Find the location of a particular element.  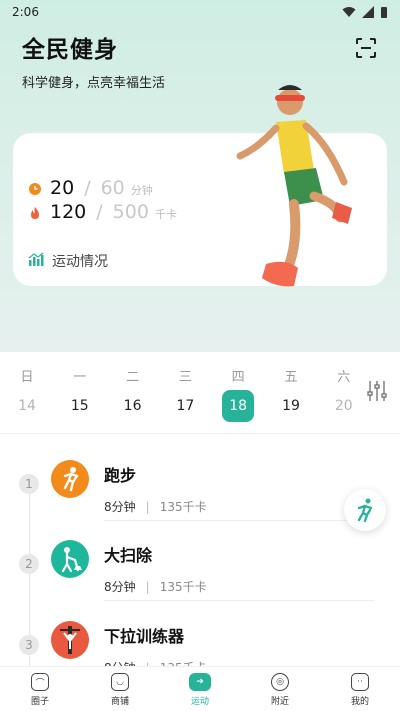

day-name: 六 is located at coordinates (344, 377).